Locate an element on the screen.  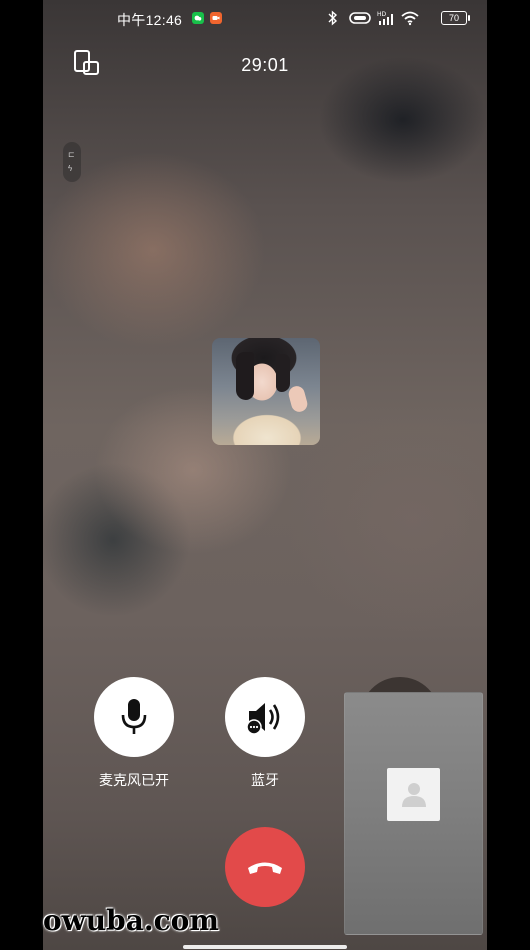
status-bar: 中午12:46 HD 70 is located at coordinates (265, 18).